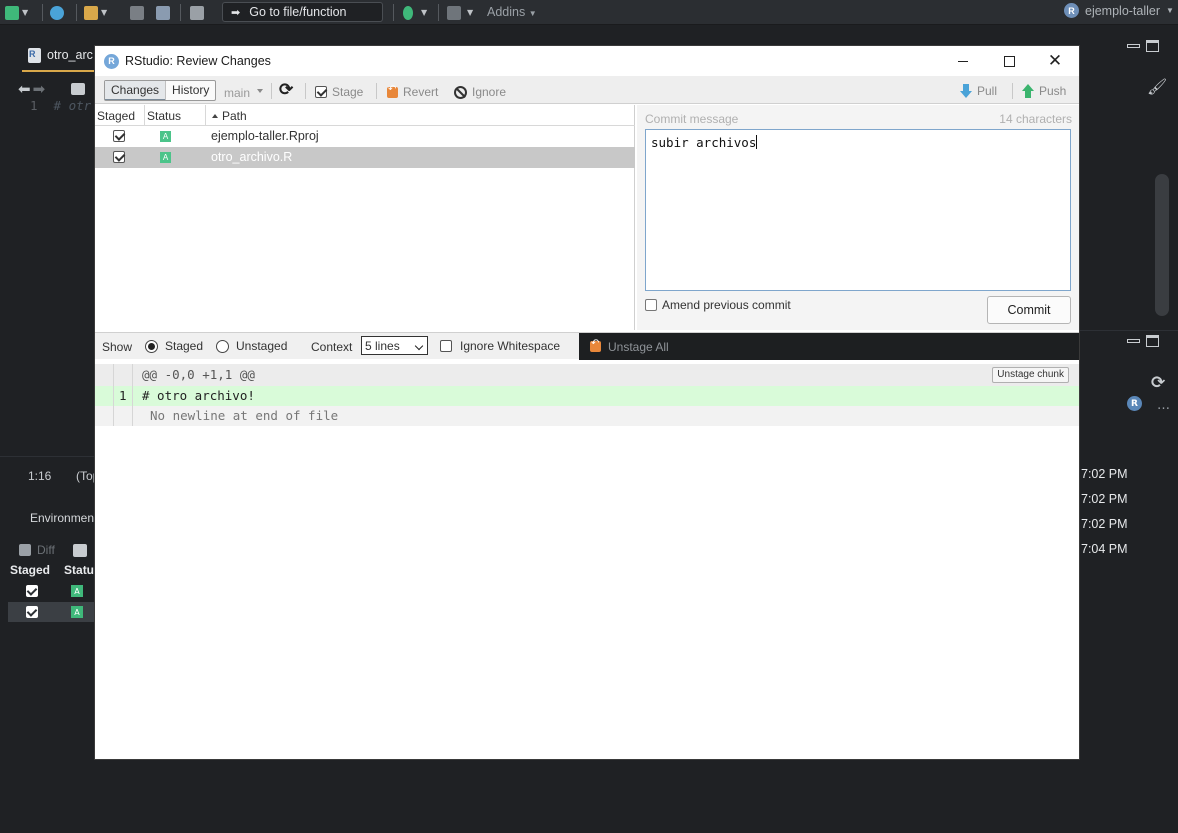 Image resolution: width=1178 pixels, height=833 pixels. What do you see at coordinates (365, 136) in the screenshot?
I see `table-row: A ejemplo-taller.Rproj` at bounding box center [365, 136].